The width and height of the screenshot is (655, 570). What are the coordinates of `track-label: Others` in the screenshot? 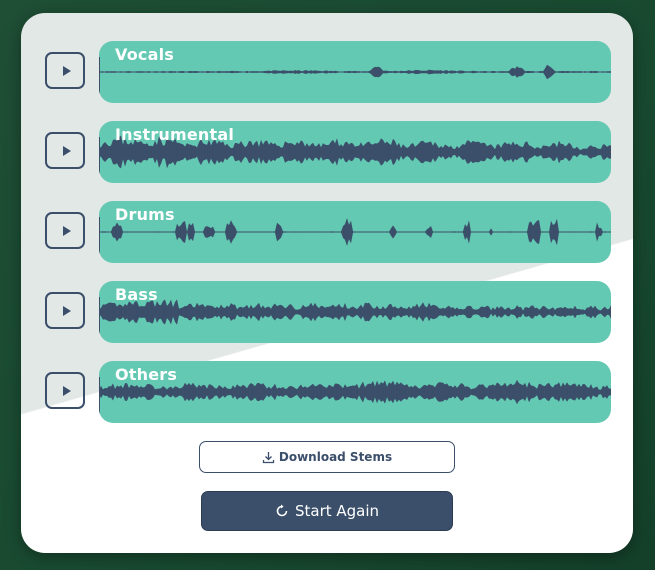 It's located at (146, 374).